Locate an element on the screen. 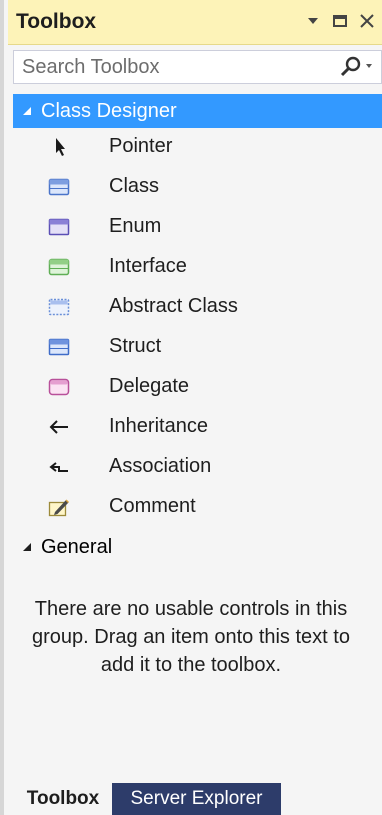  delegate-icon is located at coordinates (59, 387).